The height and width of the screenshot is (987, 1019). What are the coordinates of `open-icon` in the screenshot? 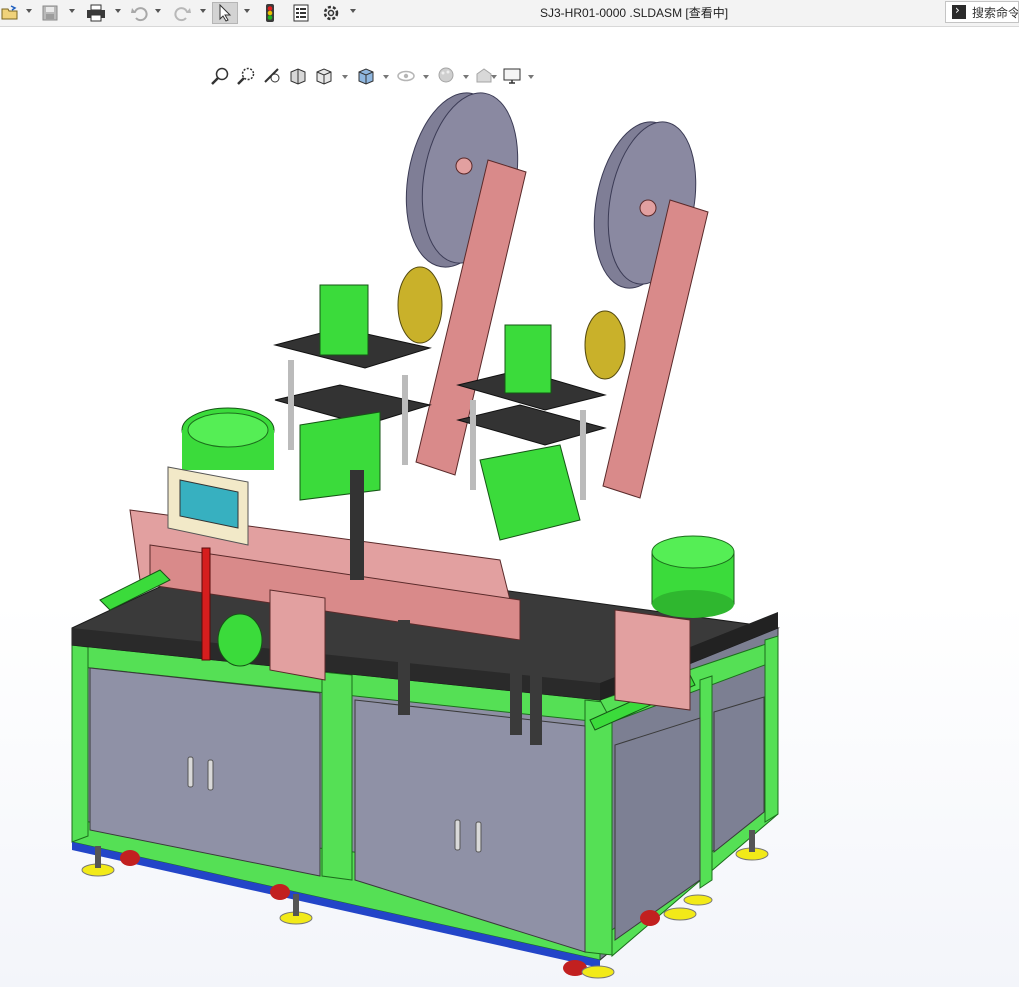 It's located at (10, 13).